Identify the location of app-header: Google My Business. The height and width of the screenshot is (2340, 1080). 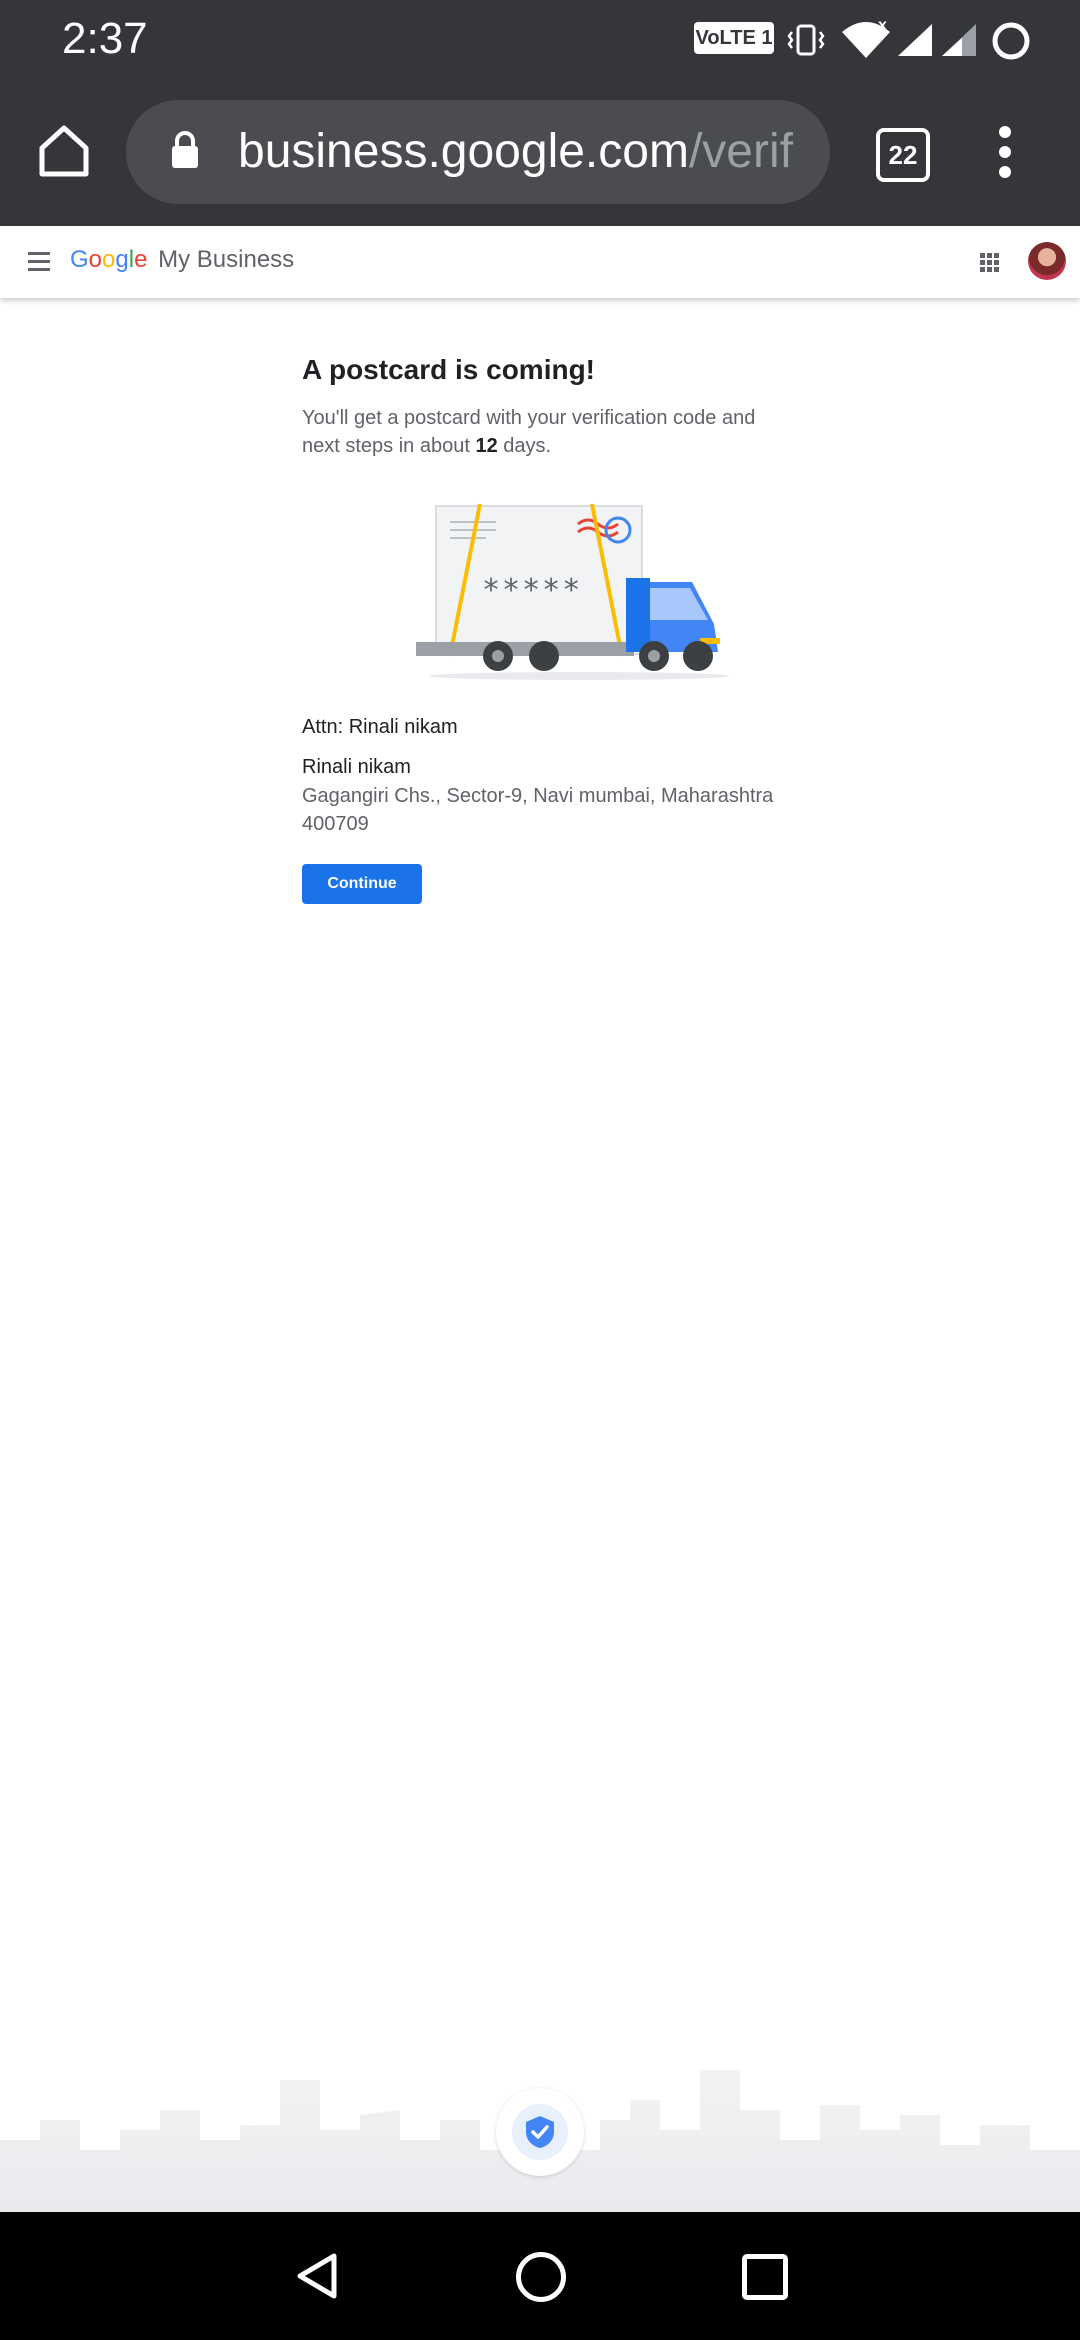
(540, 262).